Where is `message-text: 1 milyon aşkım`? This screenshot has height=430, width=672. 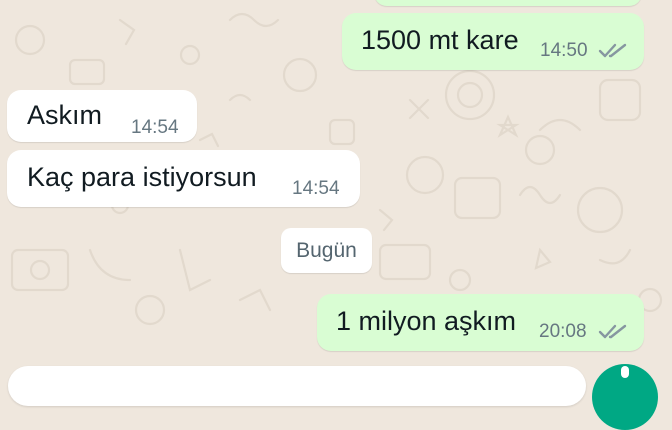 message-text: 1 milyon aşkım is located at coordinates (426, 321).